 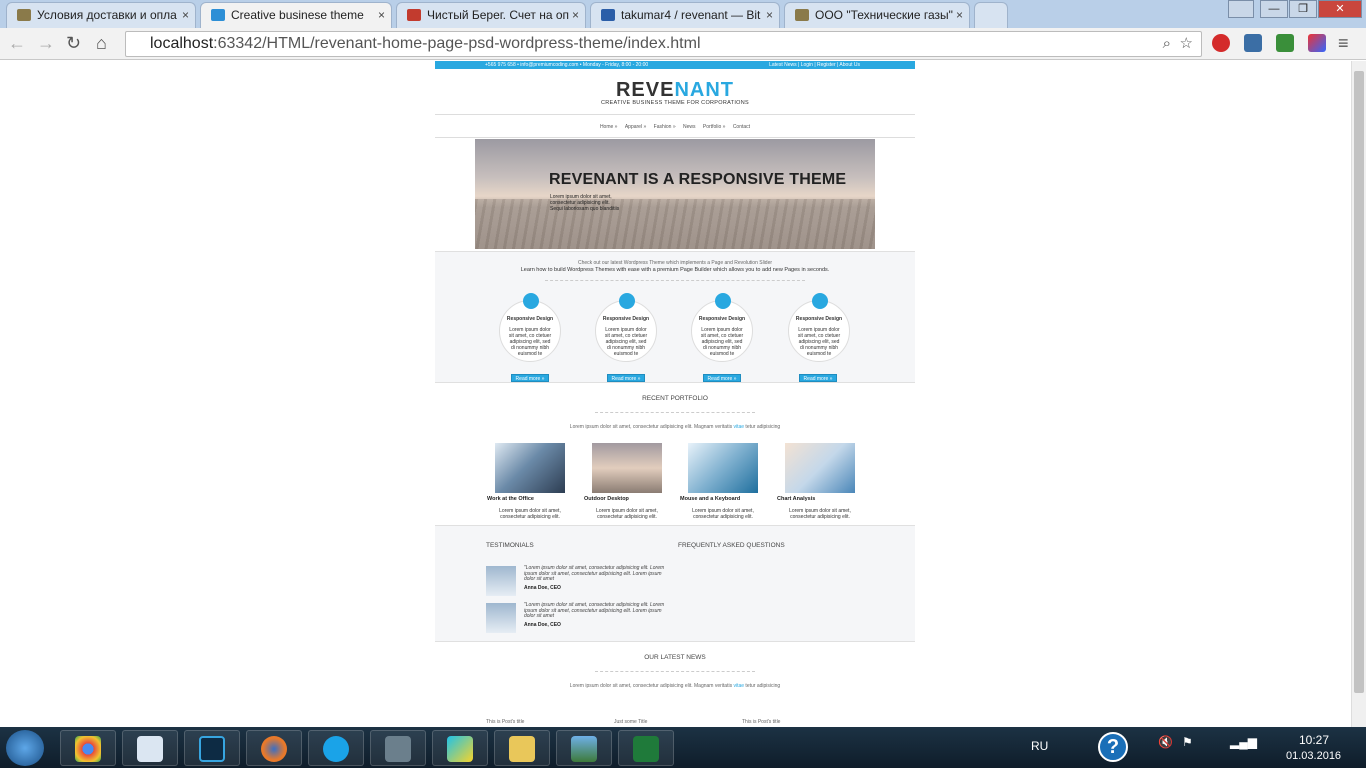 I want to click on home-icon: ⌂, so click(x=101, y=43).